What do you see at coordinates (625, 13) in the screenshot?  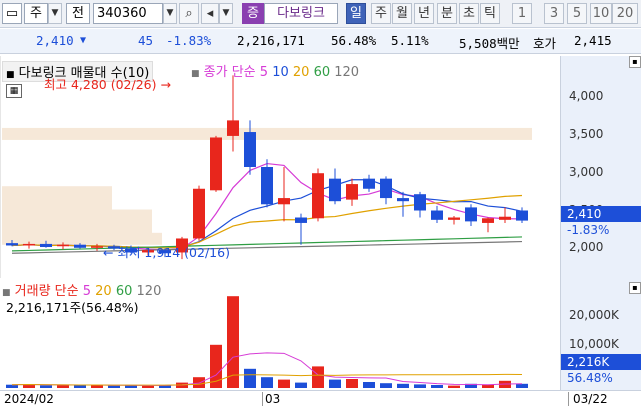 I see `count-button-4: 20` at bounding box center [625, 13].